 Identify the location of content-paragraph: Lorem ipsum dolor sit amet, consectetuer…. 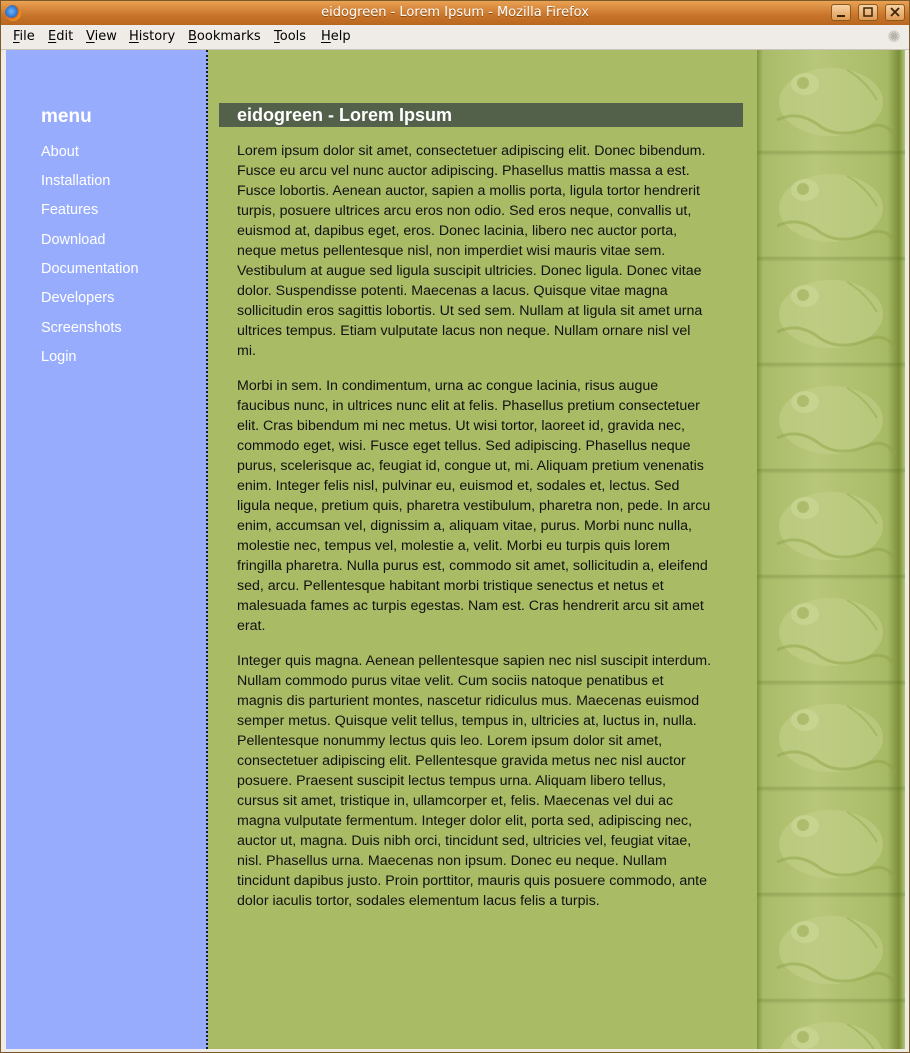
(471, 251).